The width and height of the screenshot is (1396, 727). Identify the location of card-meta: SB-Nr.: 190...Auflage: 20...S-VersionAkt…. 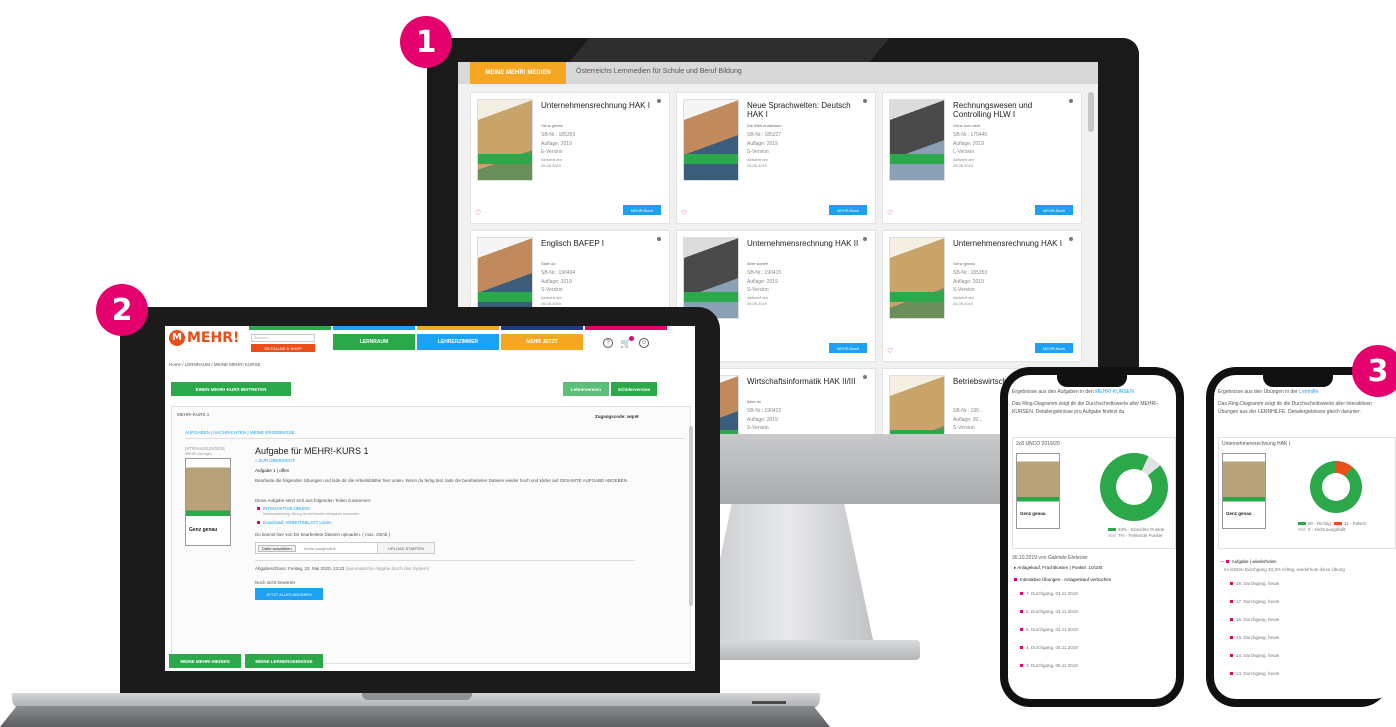
(968, 421).